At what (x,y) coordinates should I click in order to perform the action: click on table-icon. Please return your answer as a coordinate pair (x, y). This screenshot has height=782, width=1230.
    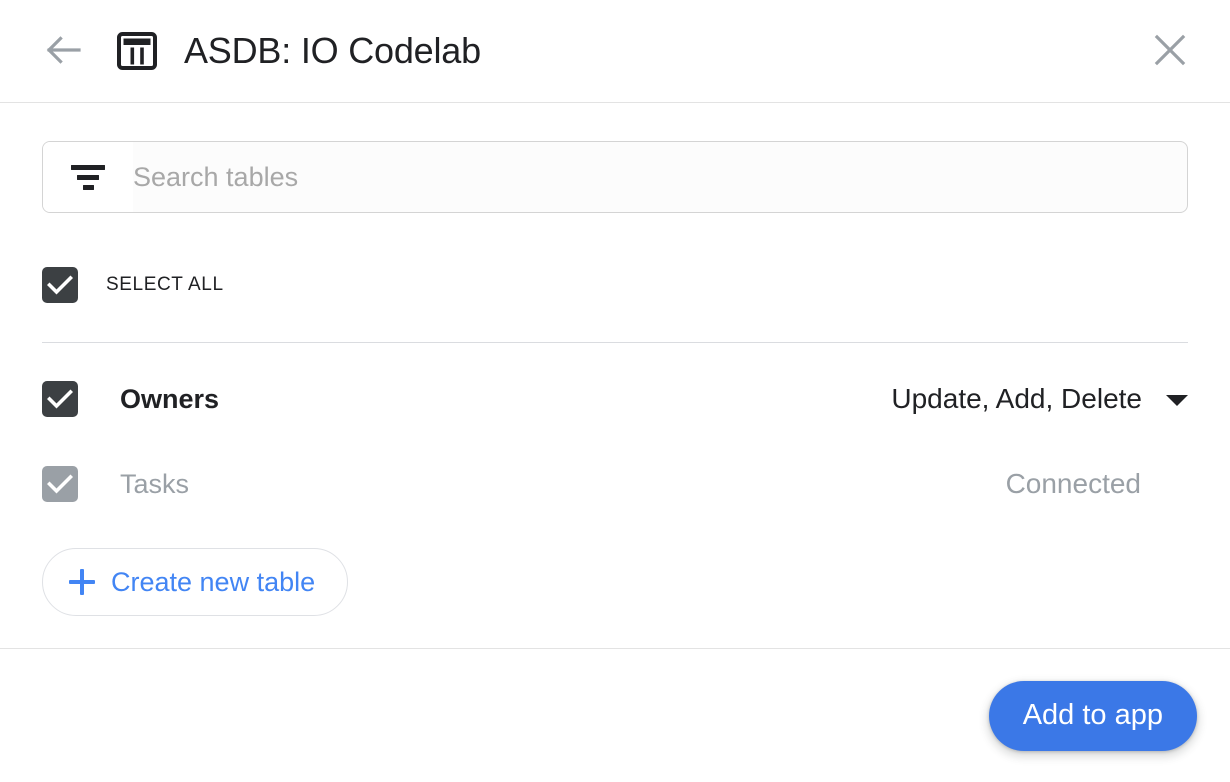
    Looking at the image, I should click on (137, 51).